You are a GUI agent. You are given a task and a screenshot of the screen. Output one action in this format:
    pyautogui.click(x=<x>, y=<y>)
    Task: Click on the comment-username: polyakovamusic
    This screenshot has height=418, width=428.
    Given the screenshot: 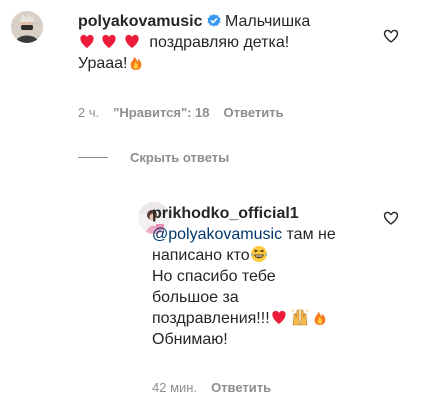 What is the action you would take?
    pyautogui.click(x=140, y=21)
    